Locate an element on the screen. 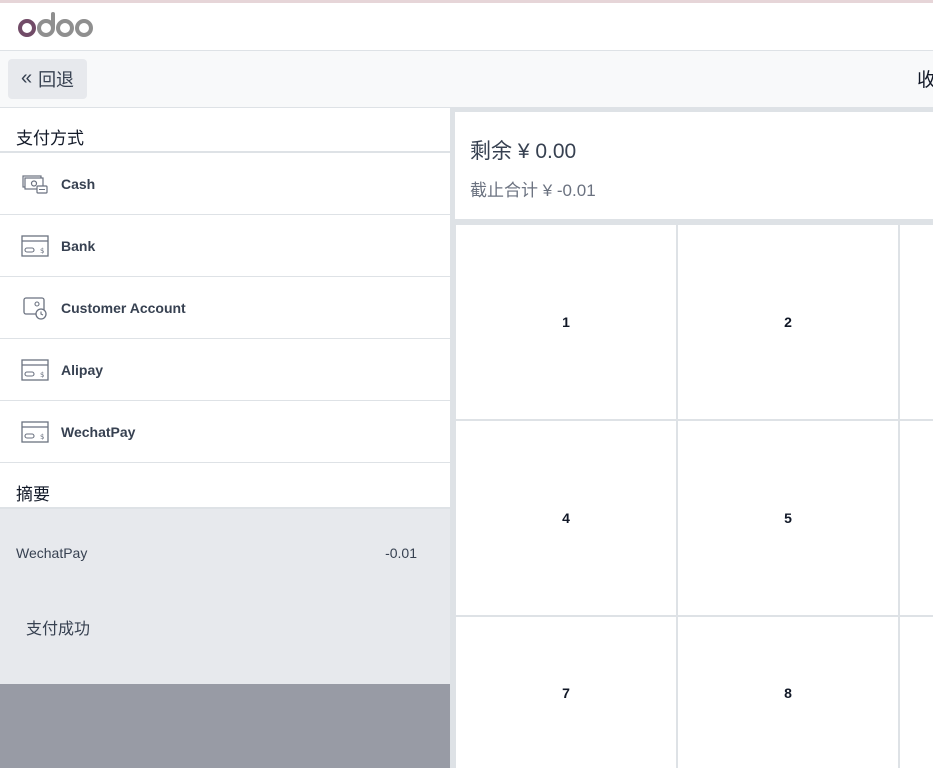 The height and width of the screenshot is (768, 933). numpad-key-5: 5 is located at coordinates (788, 518).